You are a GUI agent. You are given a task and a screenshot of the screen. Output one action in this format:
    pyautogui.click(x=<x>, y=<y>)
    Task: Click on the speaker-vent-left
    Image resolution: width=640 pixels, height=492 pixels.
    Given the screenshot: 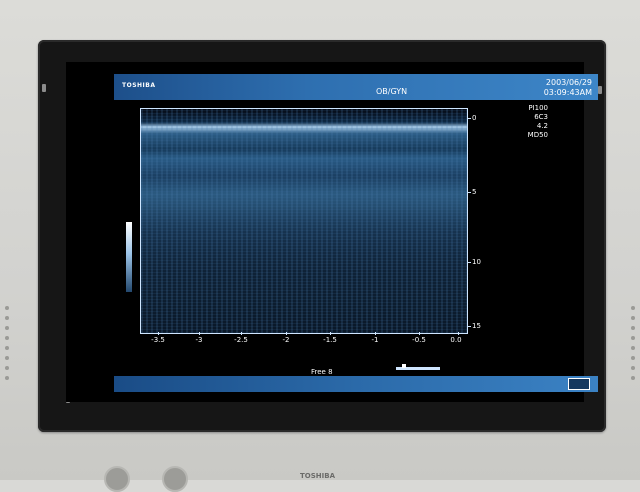 What is the action you would take?
    pyautogui.click(x=7, y=360)
    